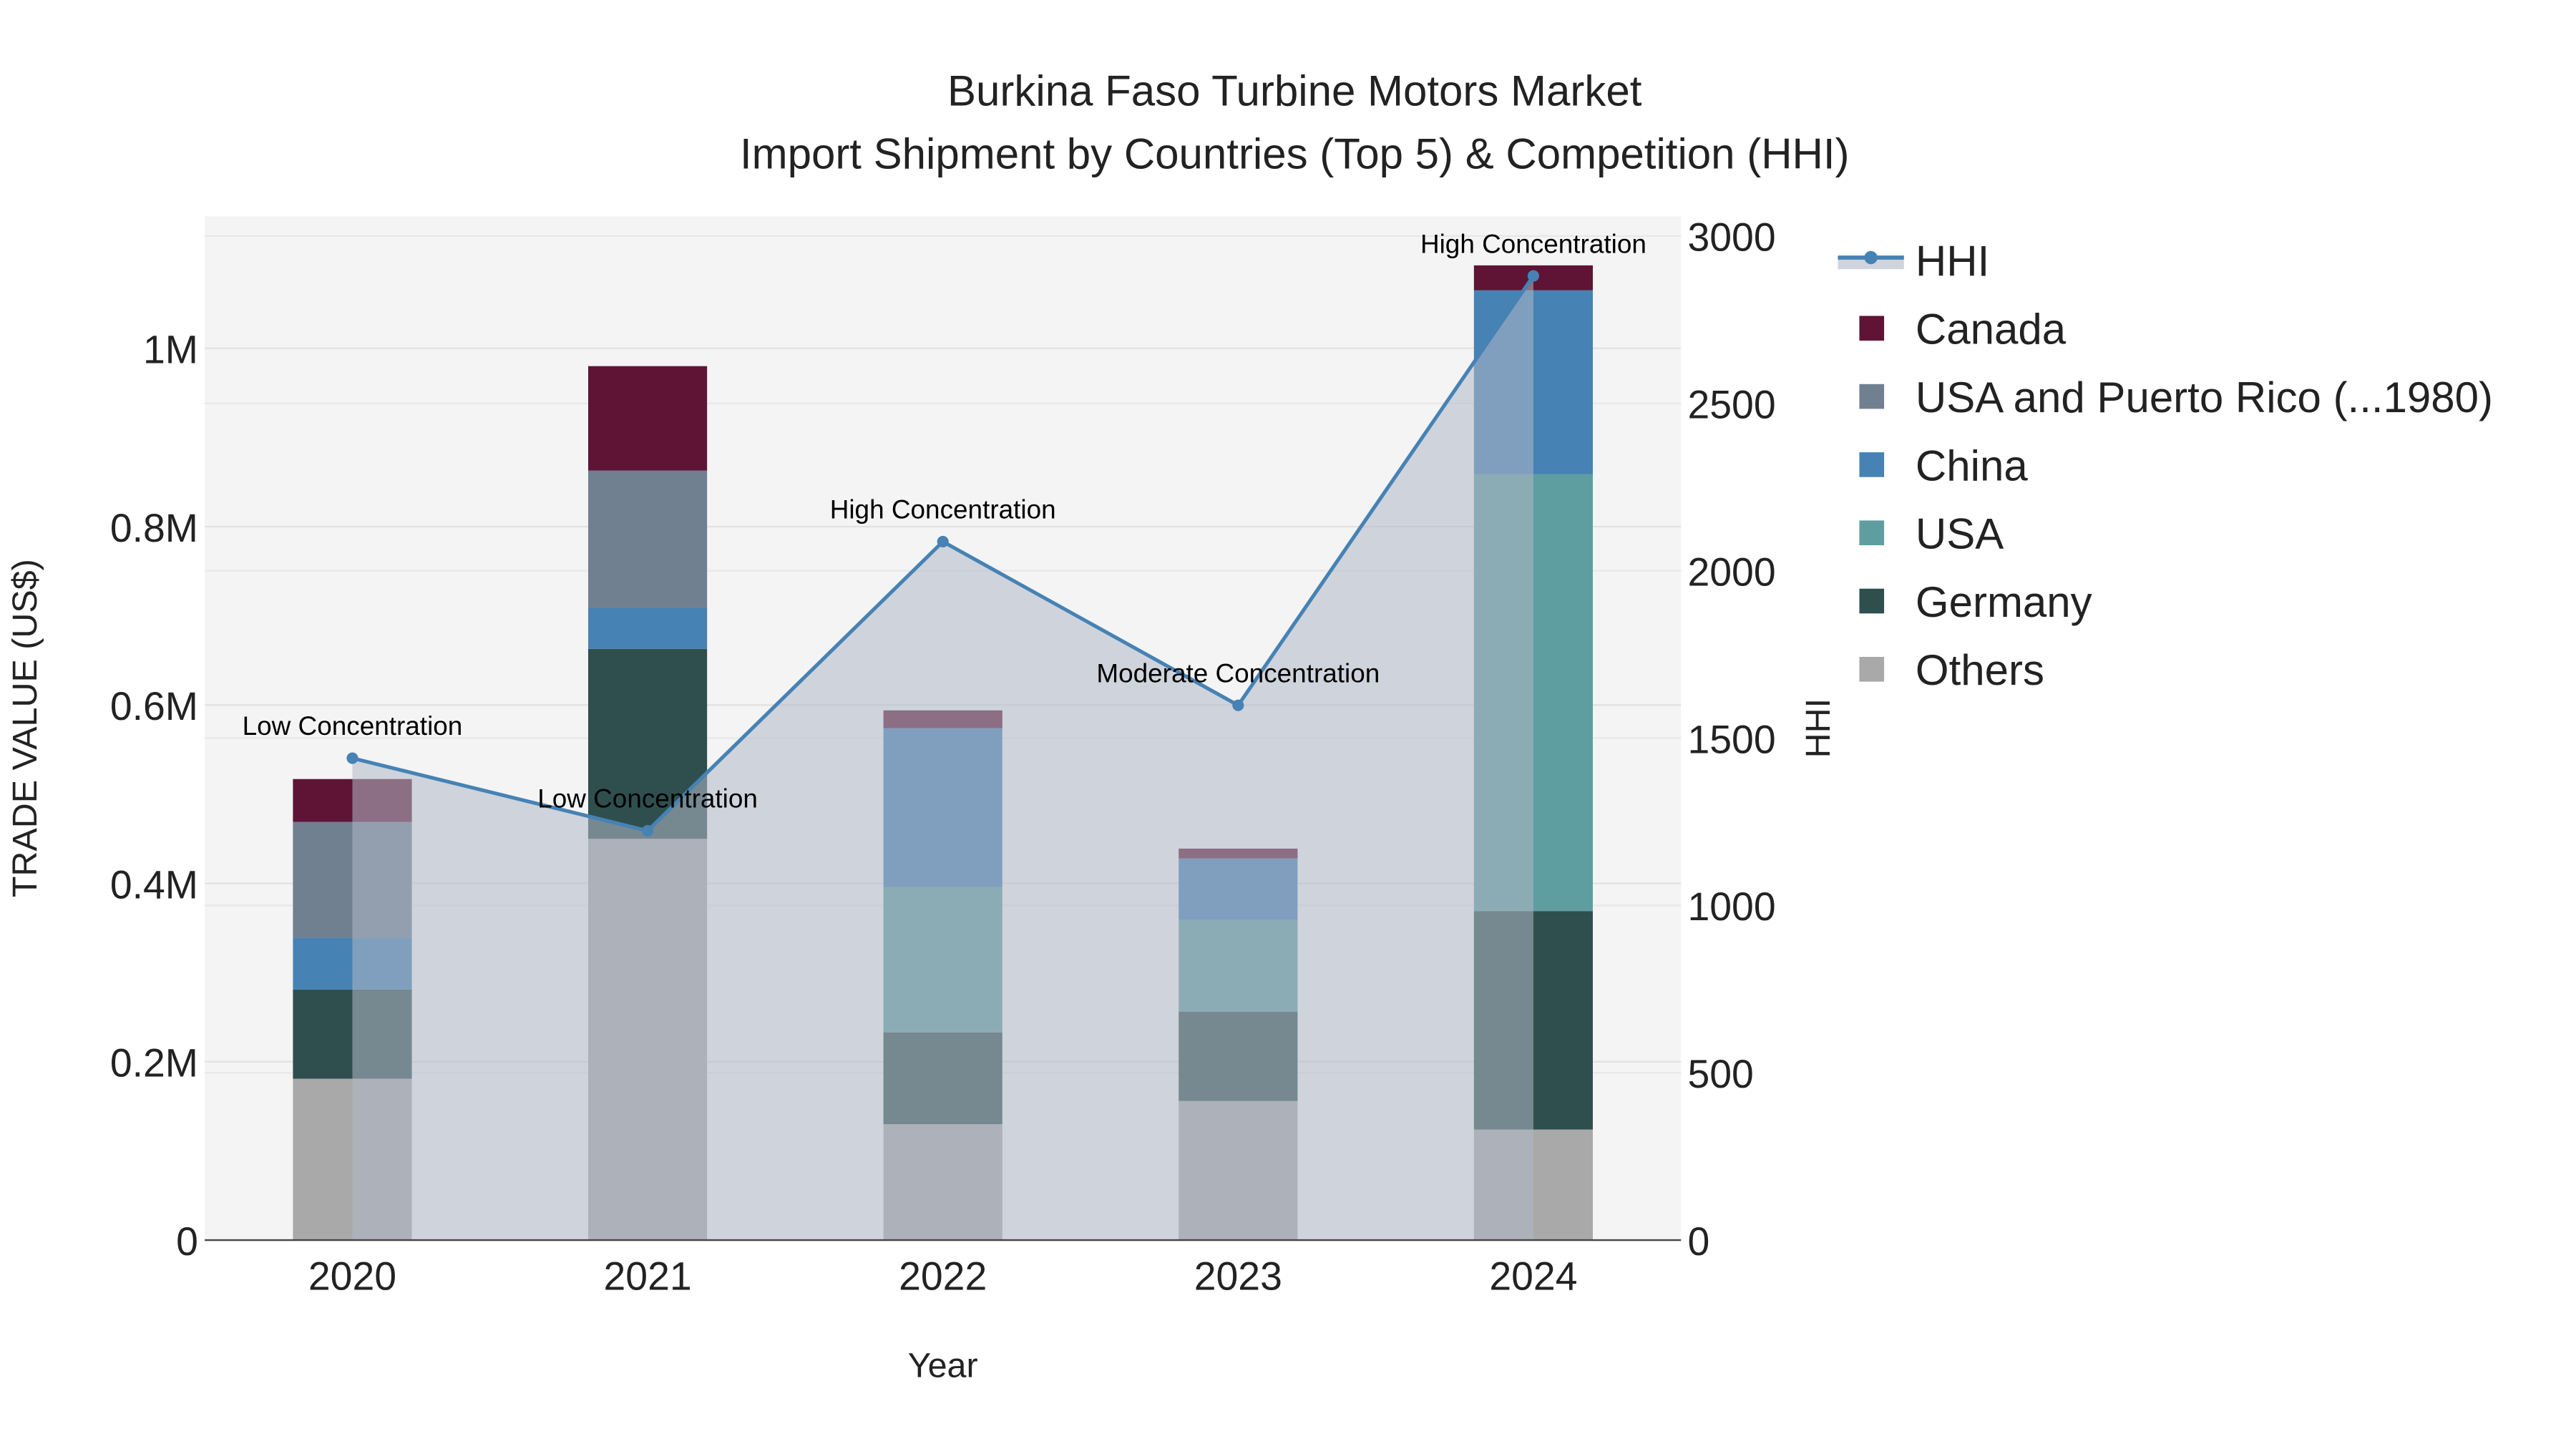 The image size is (2576, 1449). Describe the element at coordinates (648, 418) in the screenshot. I see `bar-canada-2021` at that location.